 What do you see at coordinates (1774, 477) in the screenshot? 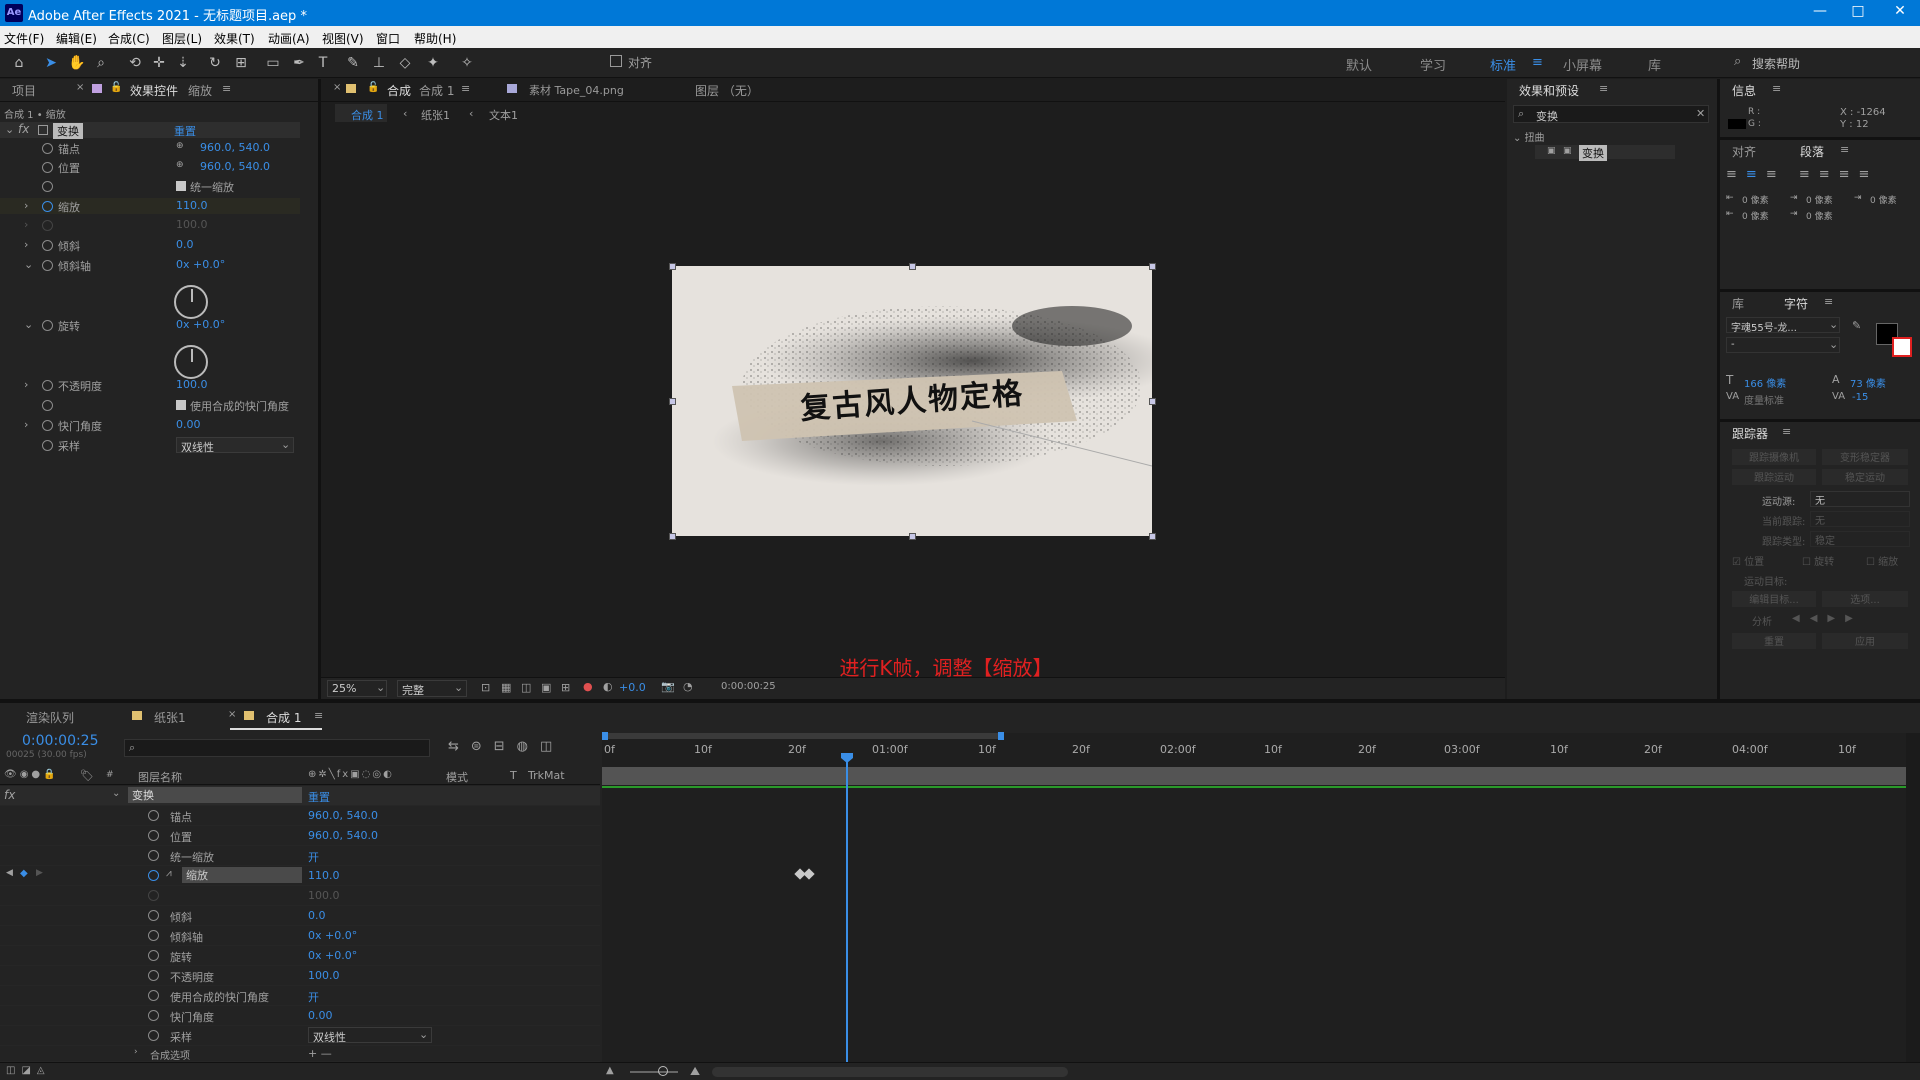
I see `track-motion-button: 跟踪运动` at bounding box center [1774, 477].